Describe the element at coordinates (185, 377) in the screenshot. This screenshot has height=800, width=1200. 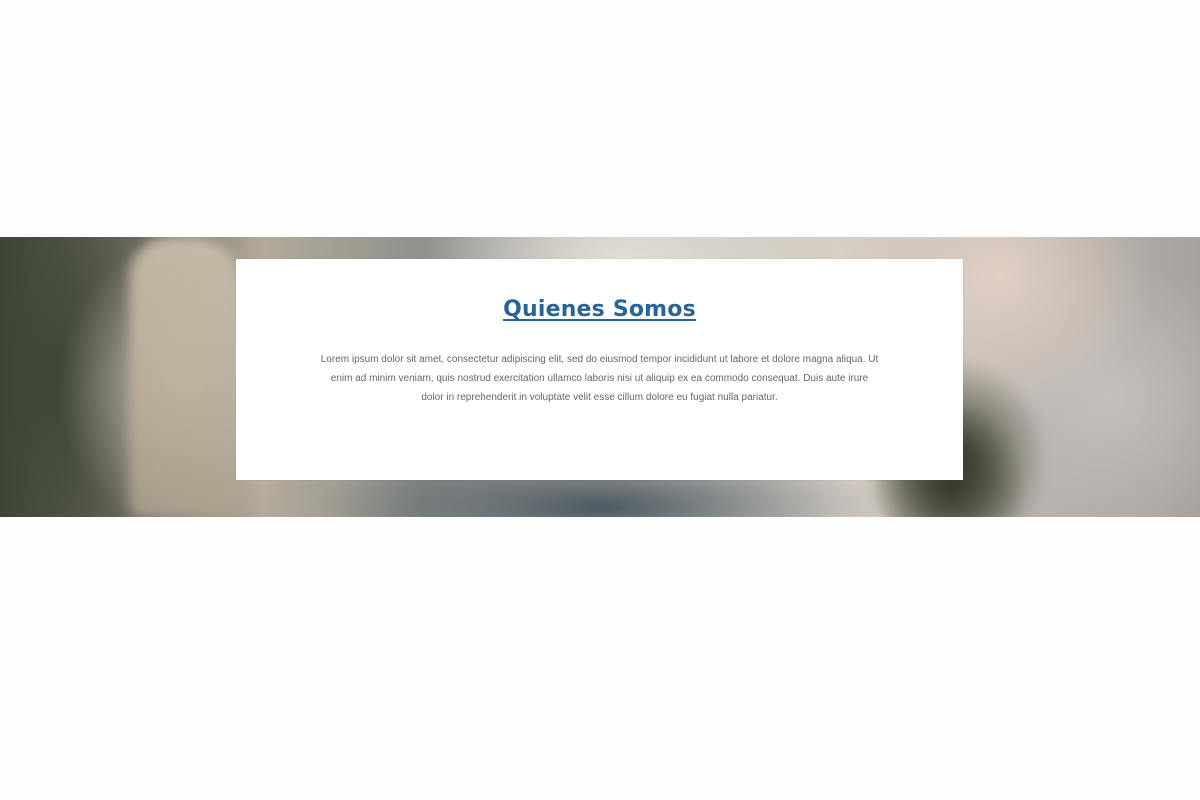
I see `hero-rock-shape` at that location.